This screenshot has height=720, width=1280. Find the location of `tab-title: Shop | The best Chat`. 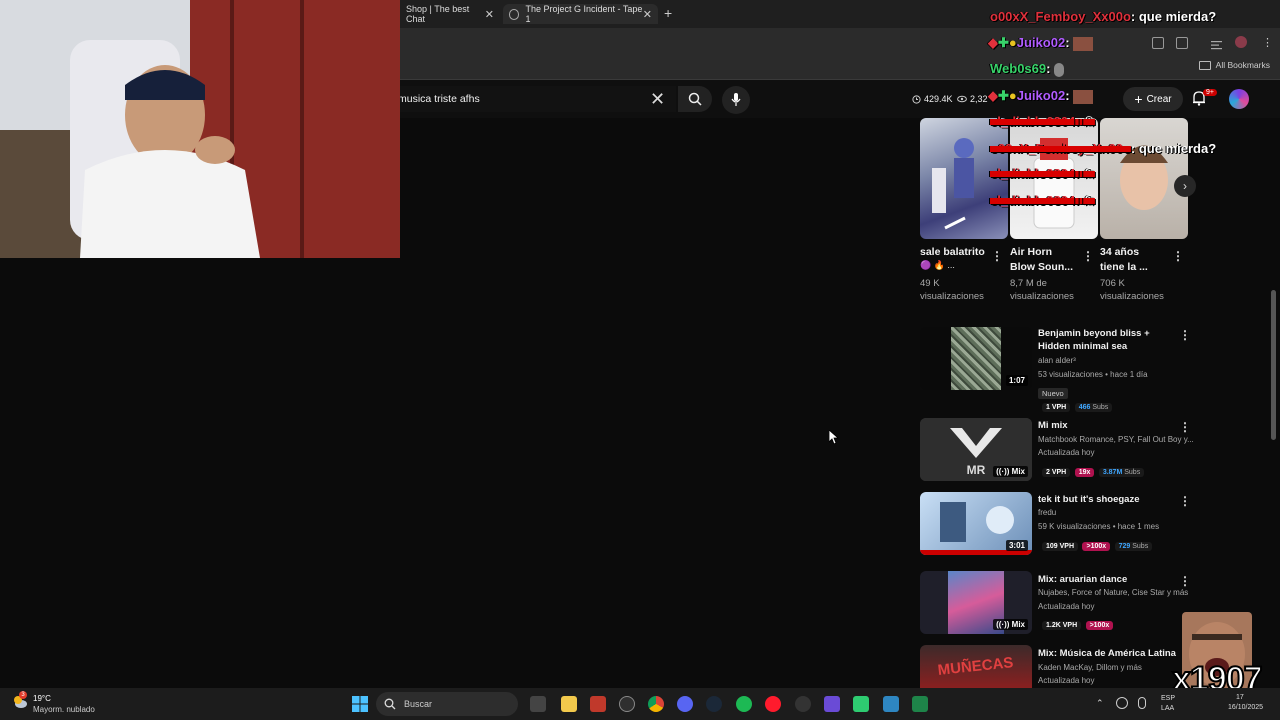

tab-title: Shop | The best Chat is located at coordinates (438, 14).